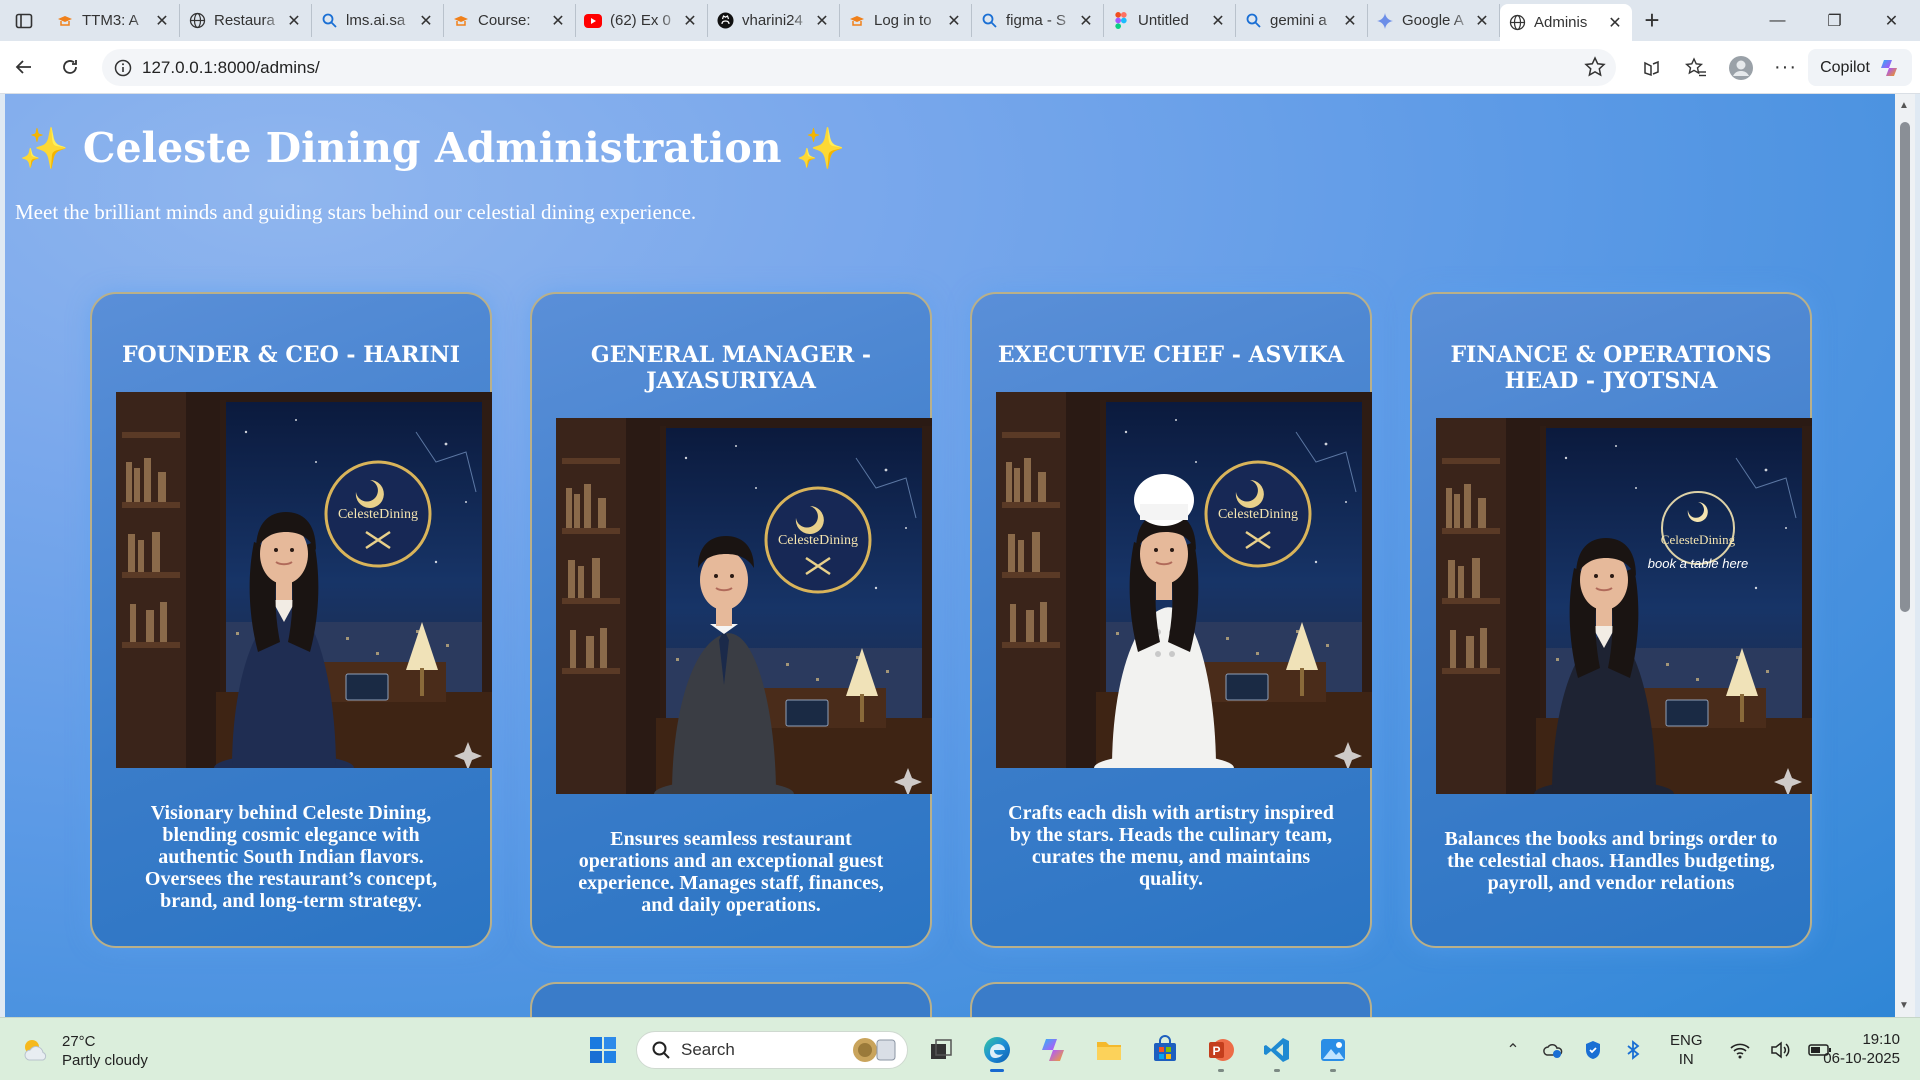 Image resolution: width=1920 pixels, height=1080 pixels. I want to click on tab-title: Course:, so click(504, 20).